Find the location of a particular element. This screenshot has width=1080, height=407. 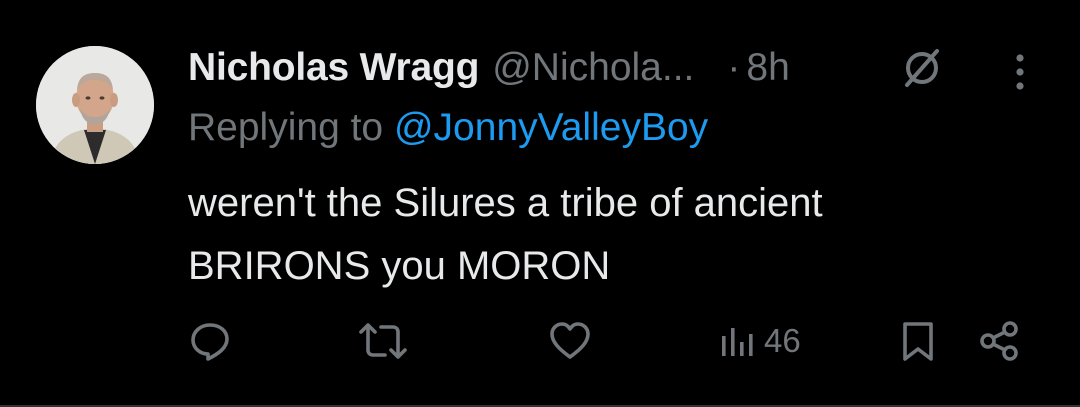

bookmark-button is located at coordinates (918, 341).